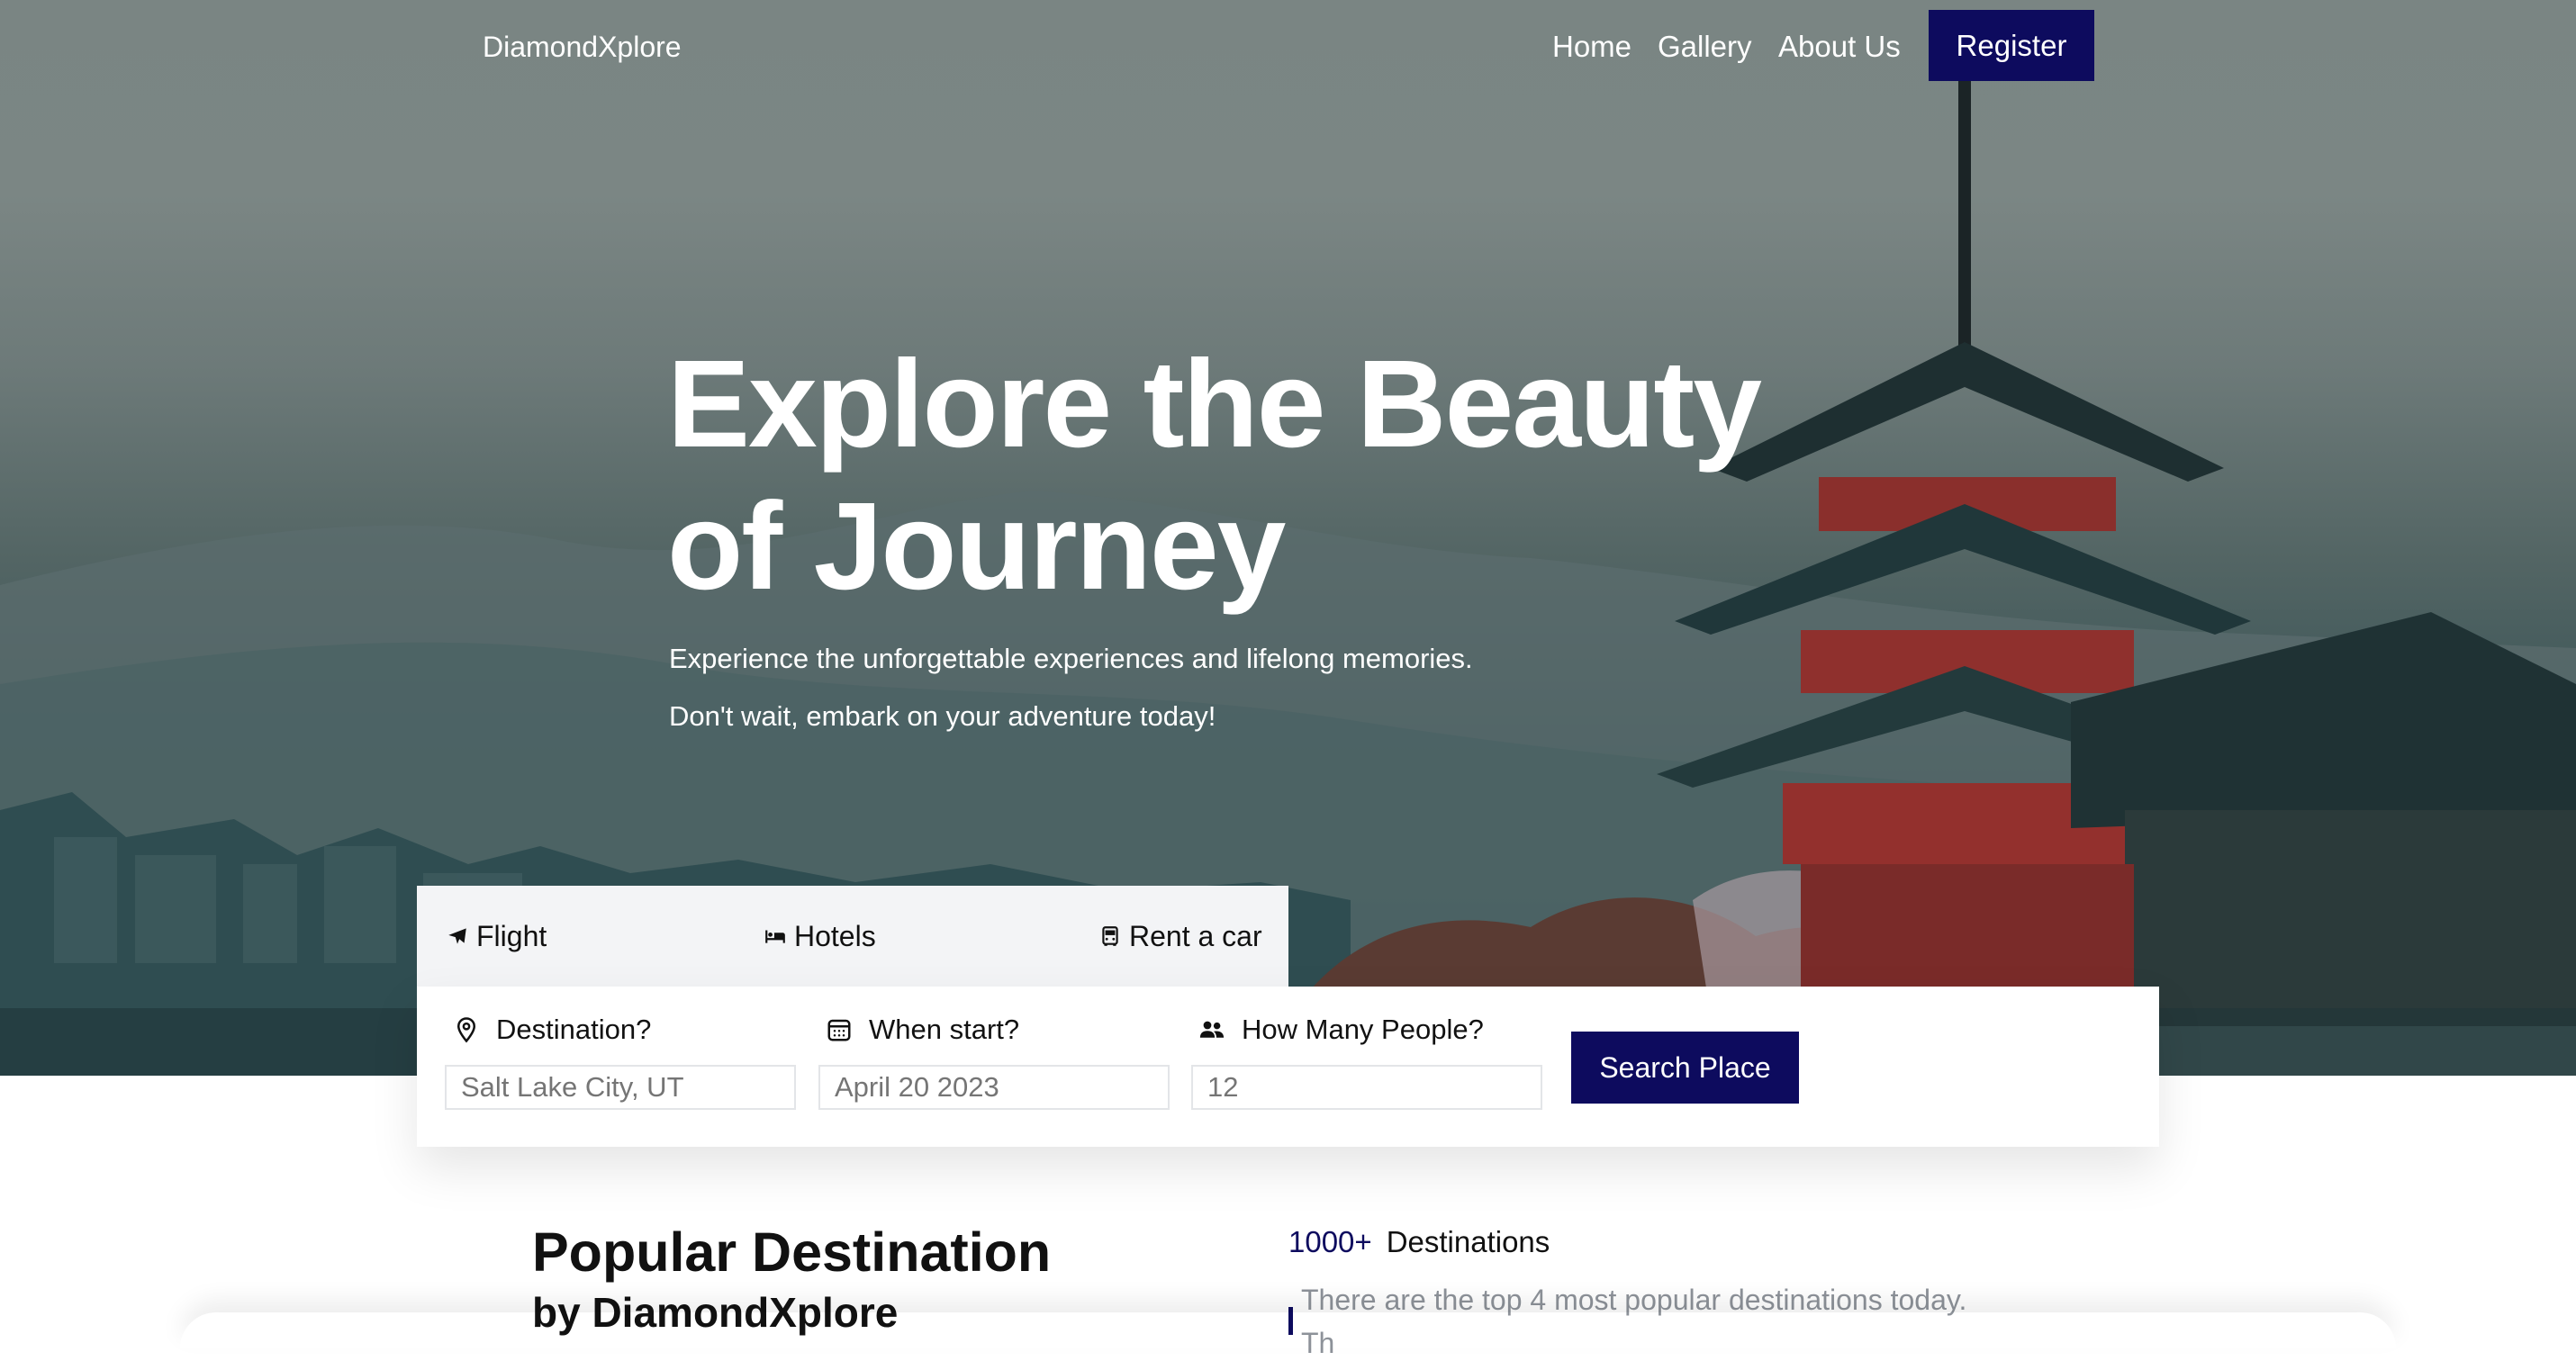 The image size is (2576, 1361). I want to click on people-input, so click(1366, 1087).